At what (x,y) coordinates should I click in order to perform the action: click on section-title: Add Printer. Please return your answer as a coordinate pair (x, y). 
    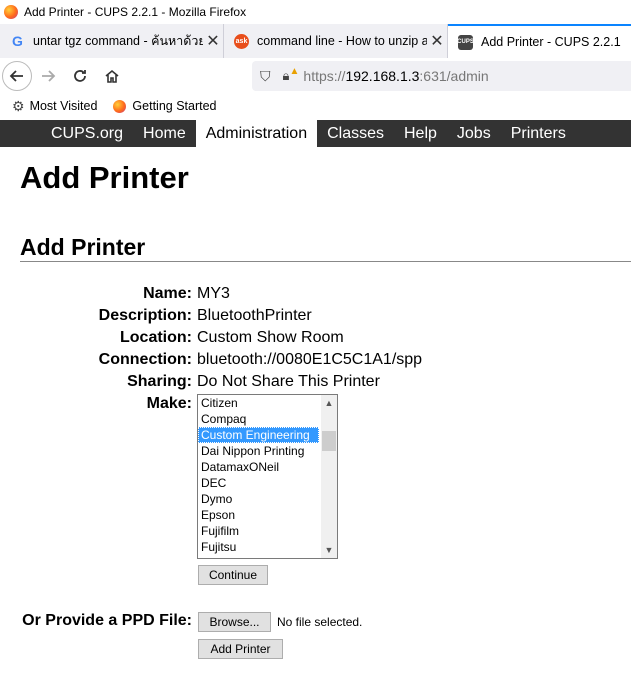
    Looking at the image, I should click on (83, 247).